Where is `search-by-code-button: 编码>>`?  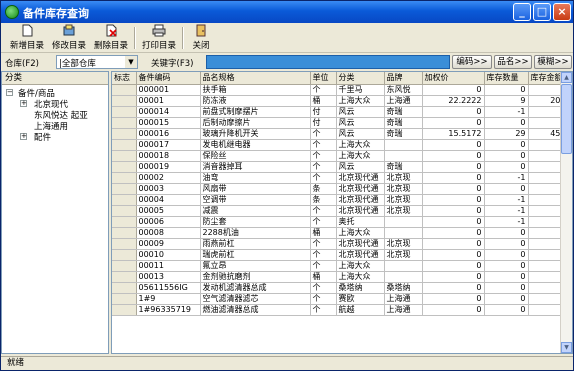
search-by-code-button: 编码>> is located at coordinates (472, 62).